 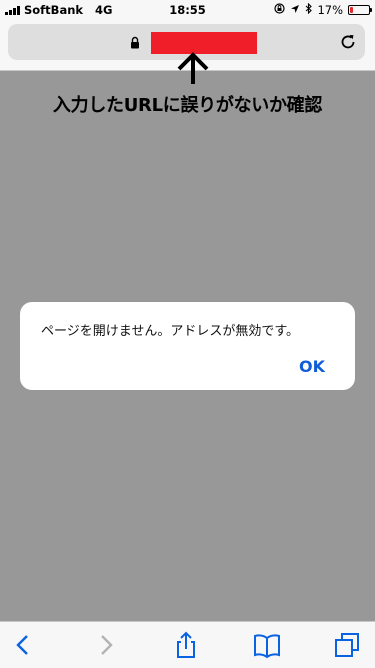 What do you see at coordinates (347, 645) in the screenshot?
I see `tabs-icon` at bounding box center [347, 645].